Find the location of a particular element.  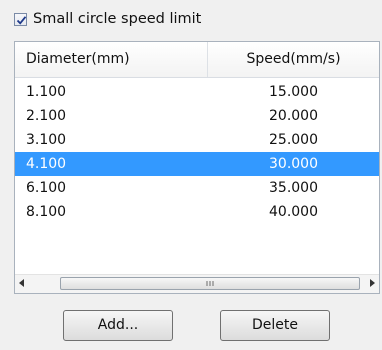

table-row: 1.100 15.000 is located at coordinates (197, 92).